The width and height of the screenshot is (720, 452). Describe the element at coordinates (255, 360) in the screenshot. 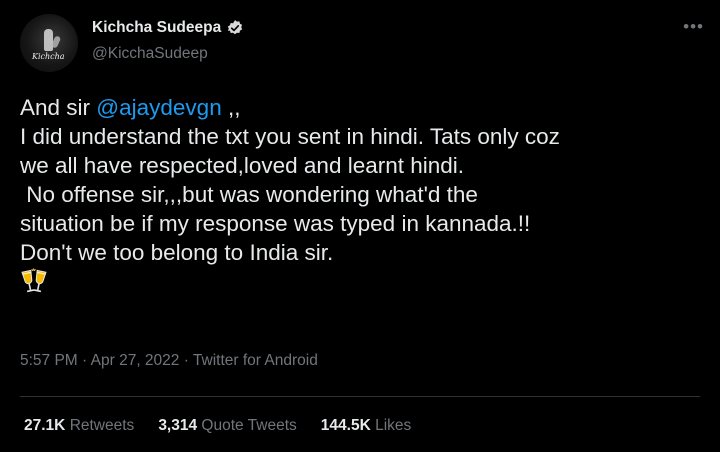

I see `tweet-source: Twitter for Android` at that location.